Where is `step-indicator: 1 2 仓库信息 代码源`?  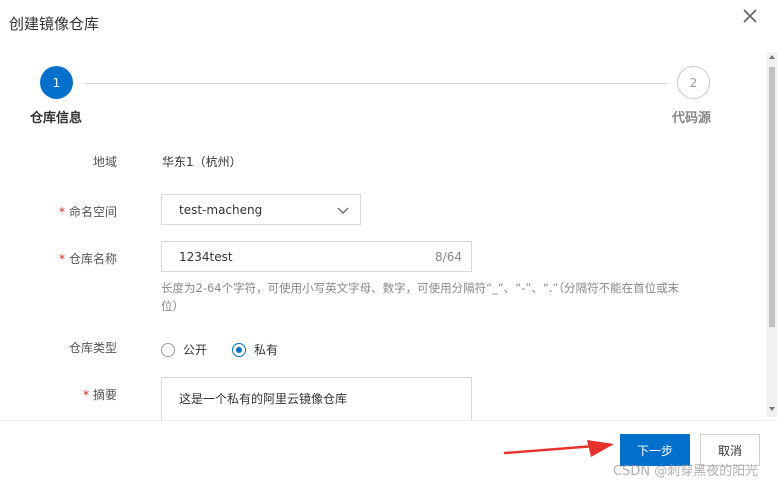 step-indicator: 1 2 仓库信息 代码源 is located at coordinates (388, 95).